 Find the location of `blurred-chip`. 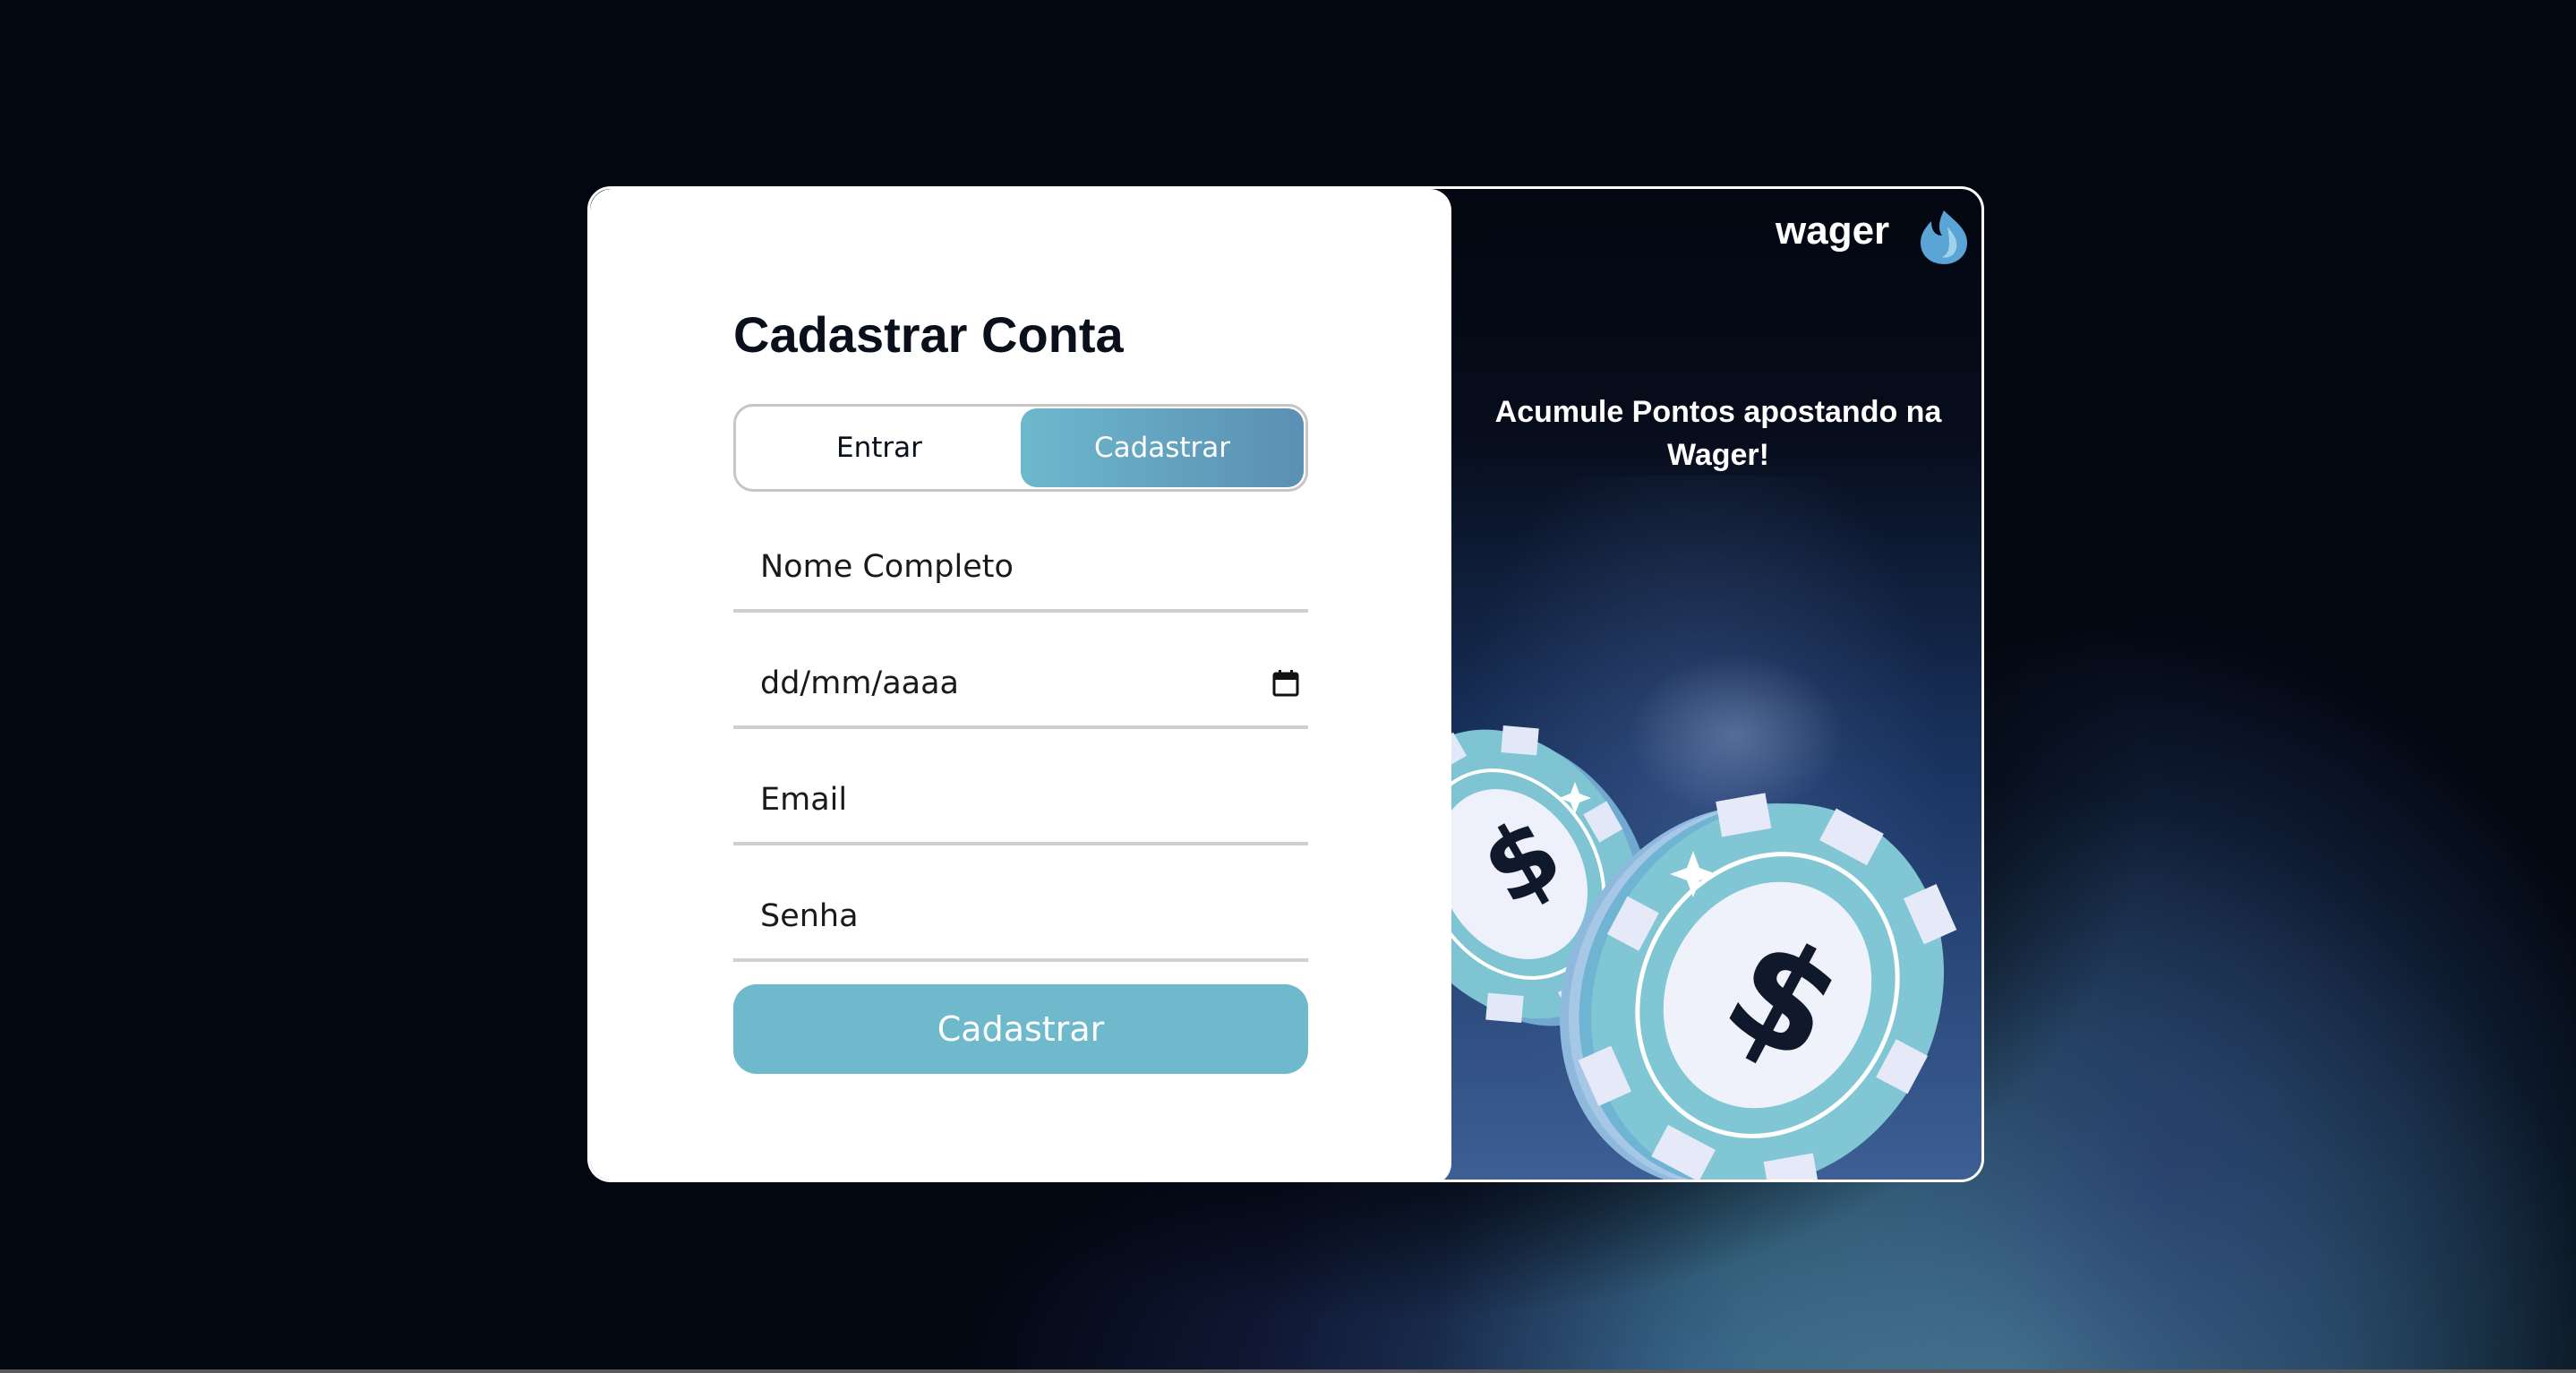

blurred-chip is located at coordinates (1736, 735).